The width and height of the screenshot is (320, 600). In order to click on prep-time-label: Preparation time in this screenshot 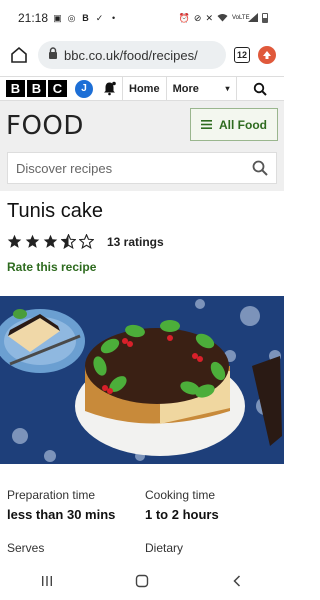, I will do `click(51, 495)`.